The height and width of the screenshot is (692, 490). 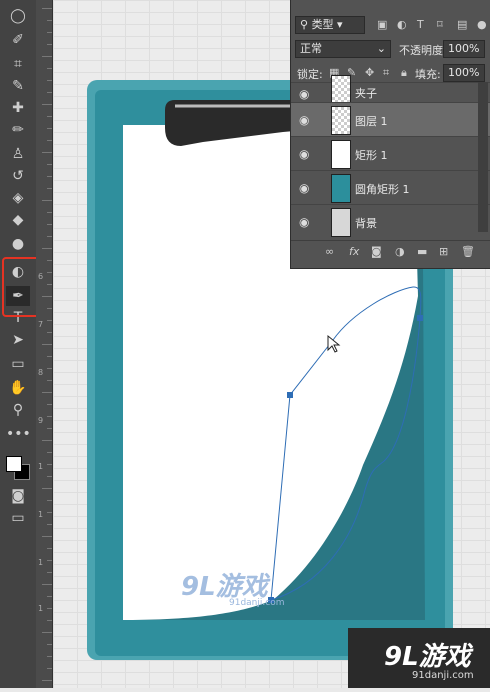 I want to click on more-tools: •••, so click(x=18, y=434).